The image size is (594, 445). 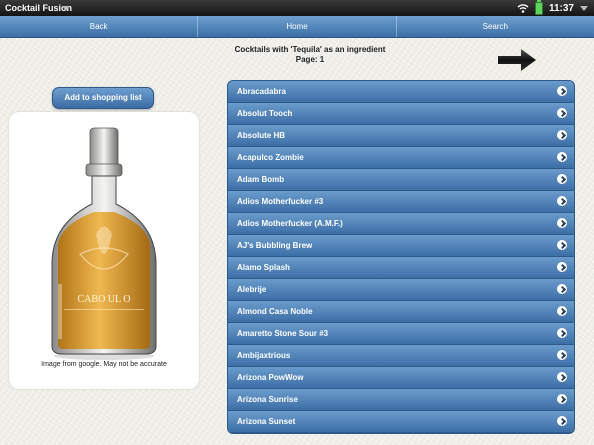 What do you see at coordinates (401, 356) in the screenshot?
I see `cocktail-list-item: Ambijaxtrious` at bounding box center [401, 356].